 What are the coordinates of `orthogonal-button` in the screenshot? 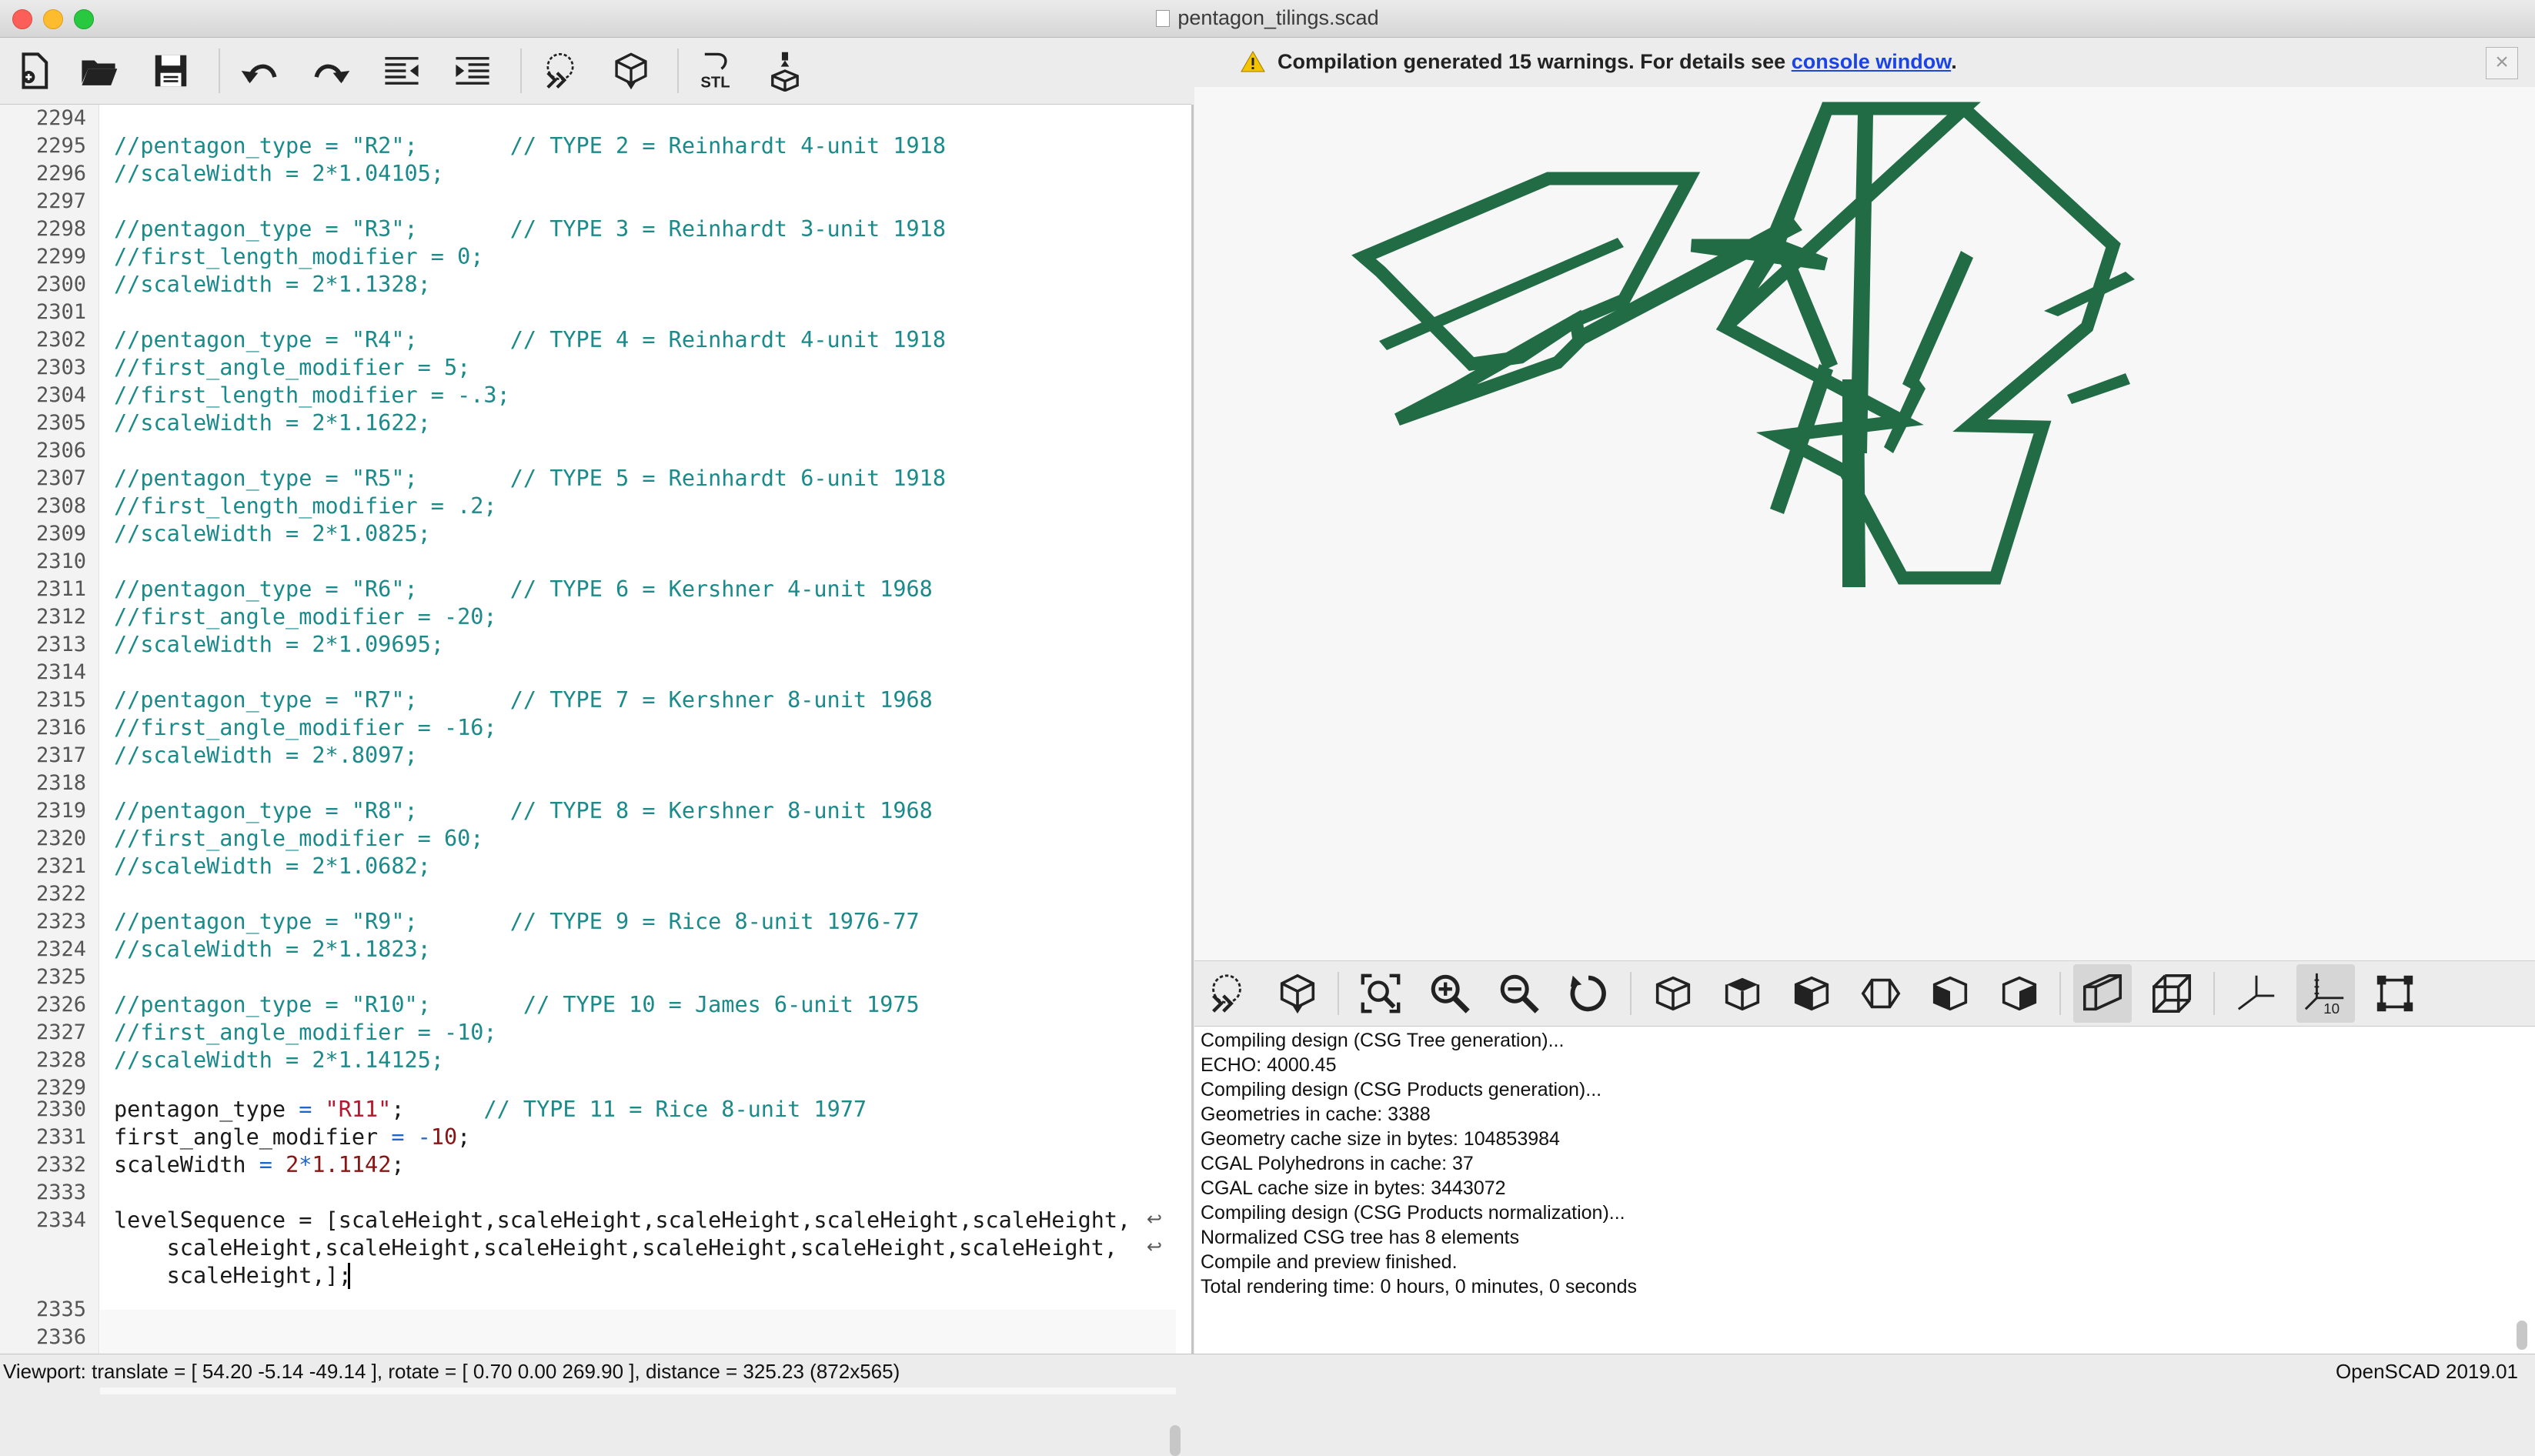 It's located at (2172, 993).